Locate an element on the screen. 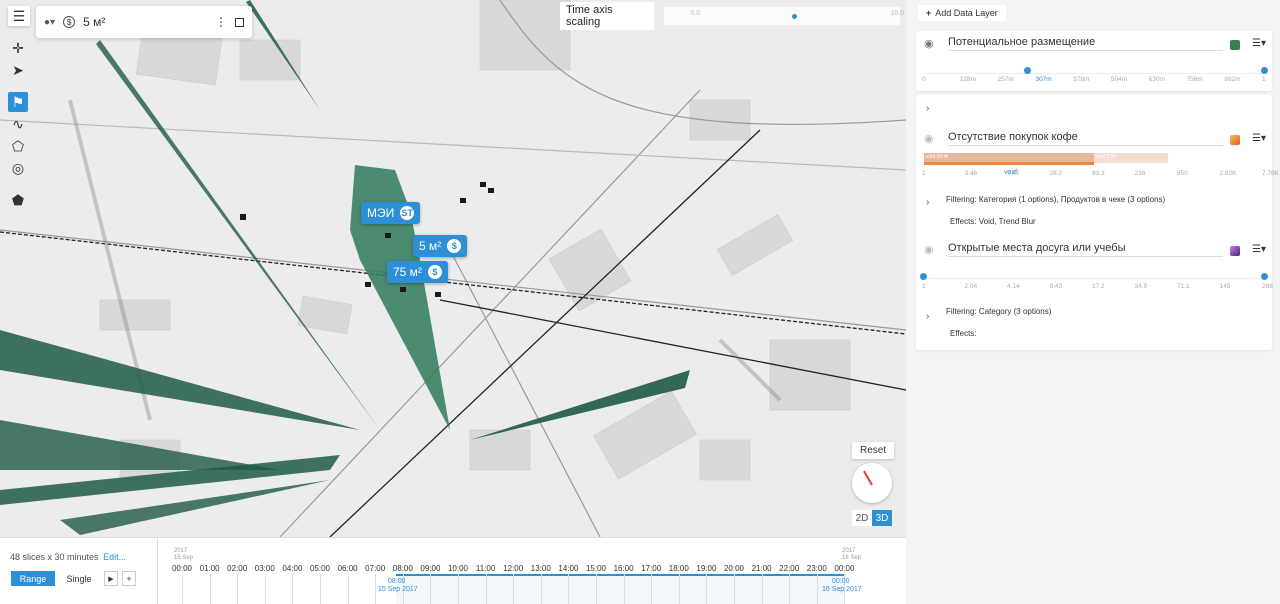 This screenshot has width=1280, height=604. effects-value: Void, Trend Blur is located at coordinates (1007, 221).